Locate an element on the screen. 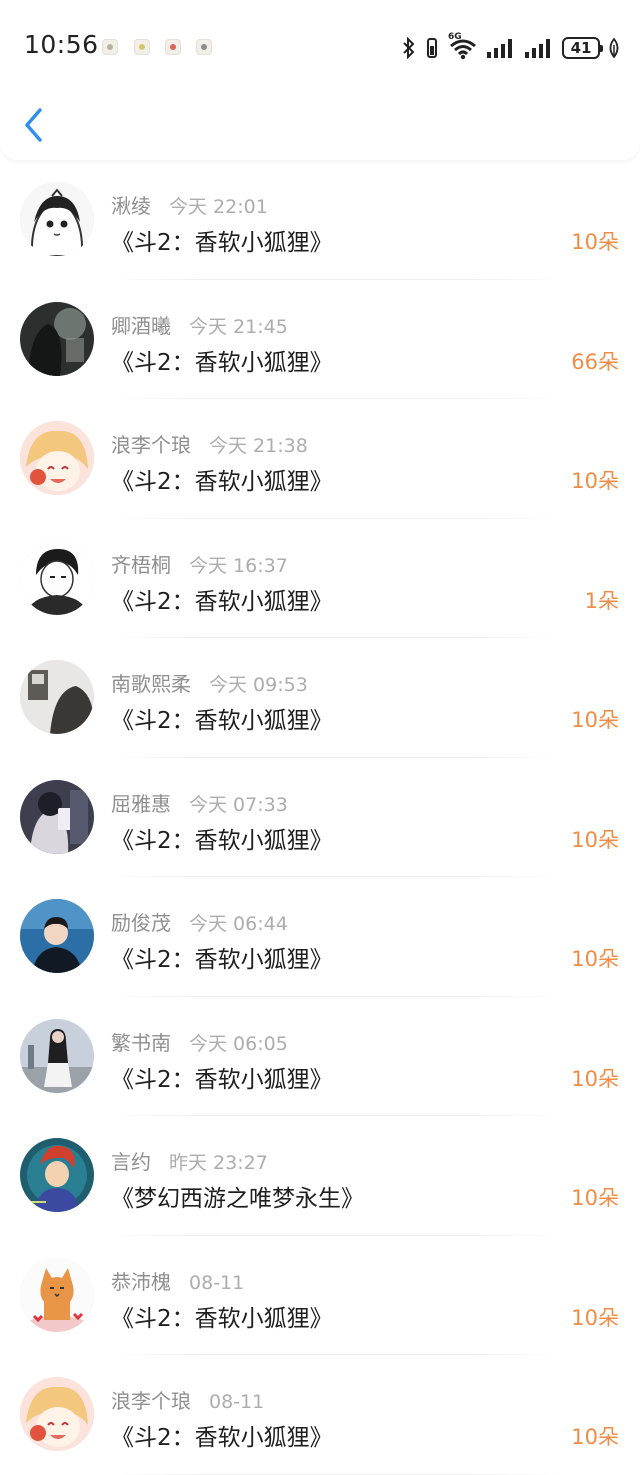 Image resolution: width=640 pixels, height=1475 pixels. timestamp: 今天 07:33 is located at coordinates (238, 804).